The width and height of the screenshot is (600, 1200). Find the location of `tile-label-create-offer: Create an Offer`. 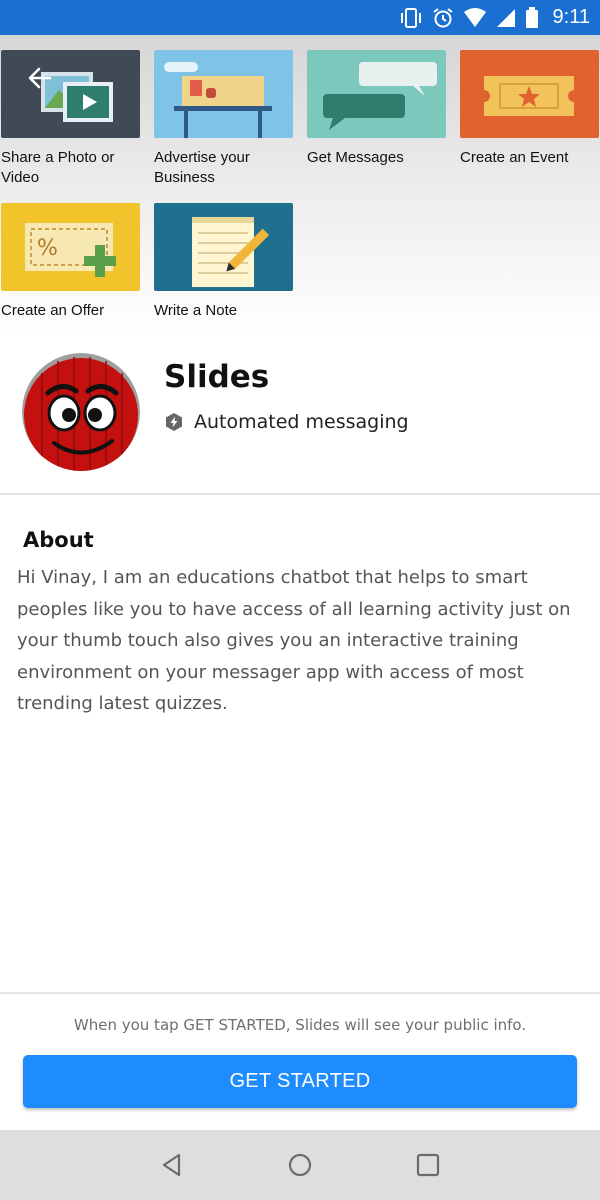

tile-label-create-offer: Create an Offer is located at coordinates (53, 310).